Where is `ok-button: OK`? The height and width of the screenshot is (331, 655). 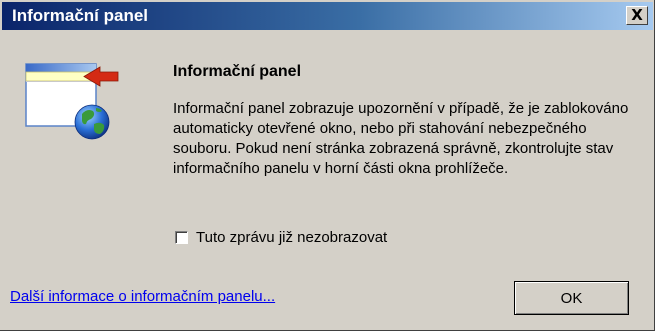 ok-button: OK is located at coordinates (571, 298).